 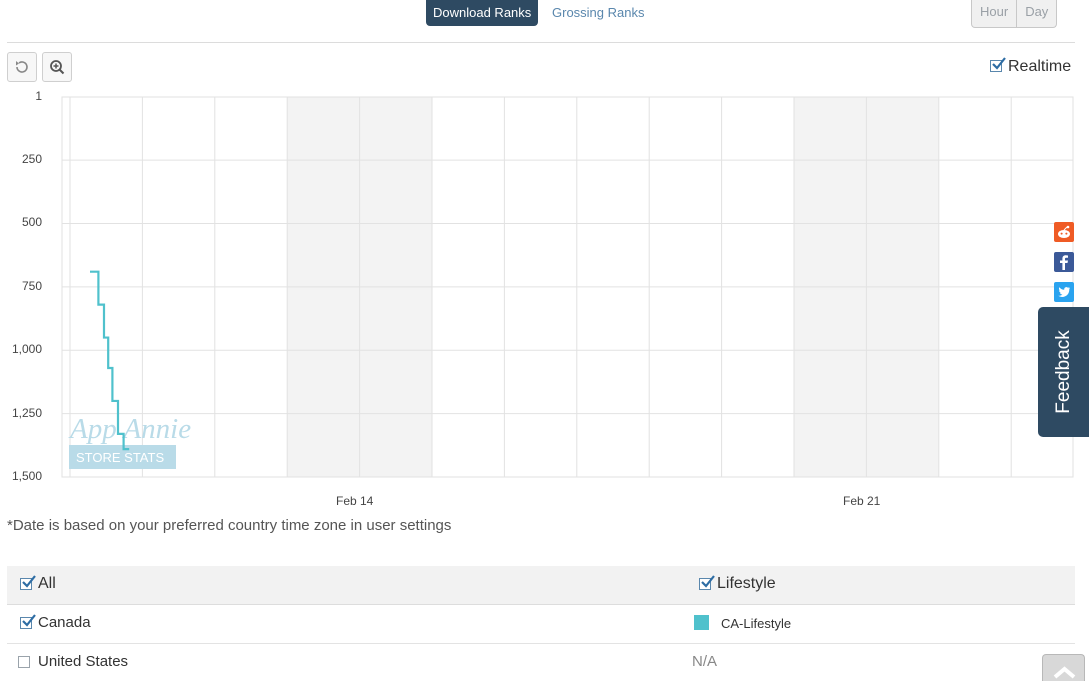 What do you see at coordinates (38, 96) in the screenshot?
I see `y-tick-label: 1` at bounding box center [38, 96].